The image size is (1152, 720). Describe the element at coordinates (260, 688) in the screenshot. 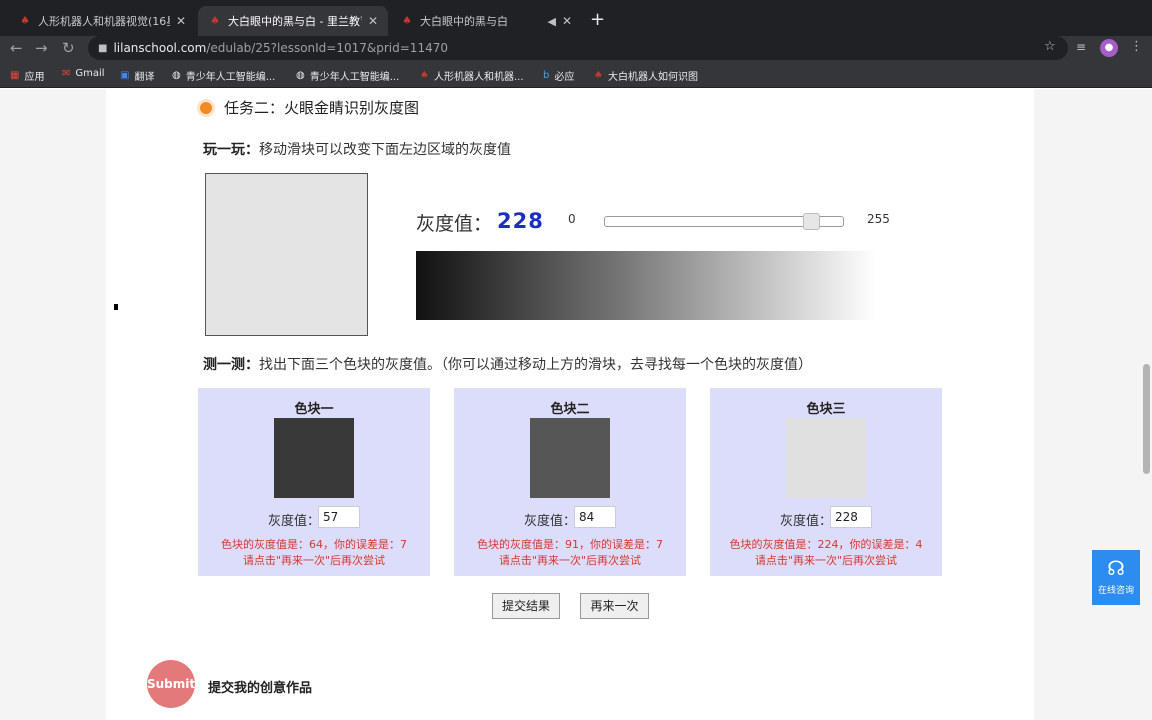

I see `submit-work-label: 提交我的创意作品` at that location.